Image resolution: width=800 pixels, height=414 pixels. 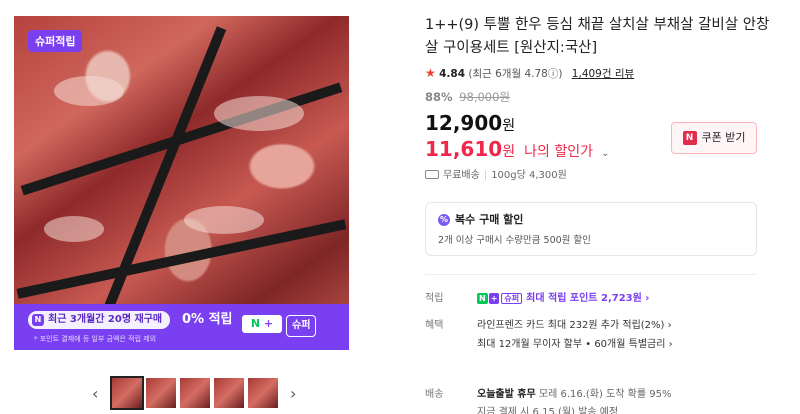 What do you see at coordinates (591, 274) in the screenshot?
I see `divider` at bounding box center [591, 274].